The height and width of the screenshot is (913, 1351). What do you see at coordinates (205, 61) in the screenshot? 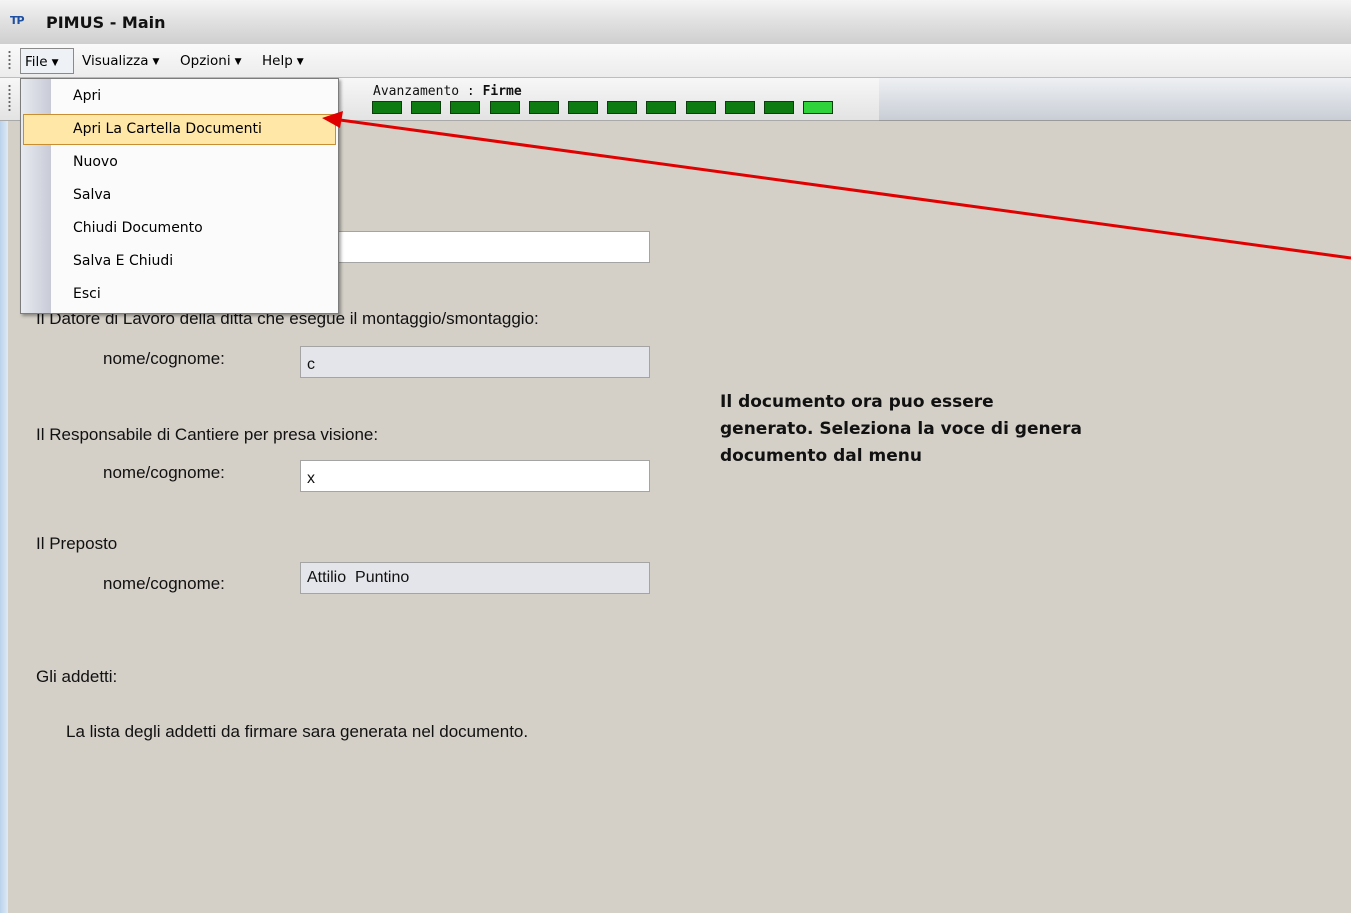
I see `menu-opzioni-label: Opzioni` at bounding box center [205, 61].